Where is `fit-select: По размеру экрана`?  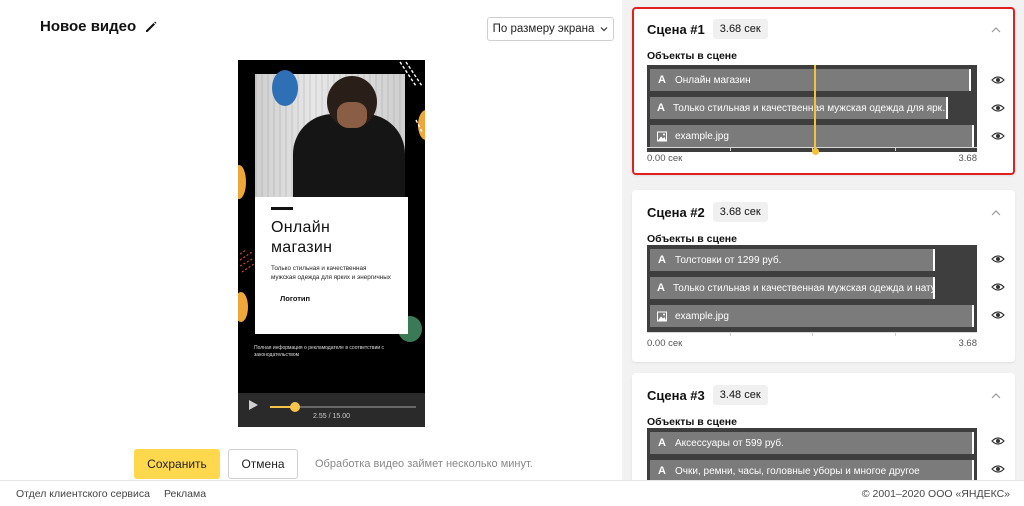
fit-select: По размеру экрана is located at coordinates (550, 29).